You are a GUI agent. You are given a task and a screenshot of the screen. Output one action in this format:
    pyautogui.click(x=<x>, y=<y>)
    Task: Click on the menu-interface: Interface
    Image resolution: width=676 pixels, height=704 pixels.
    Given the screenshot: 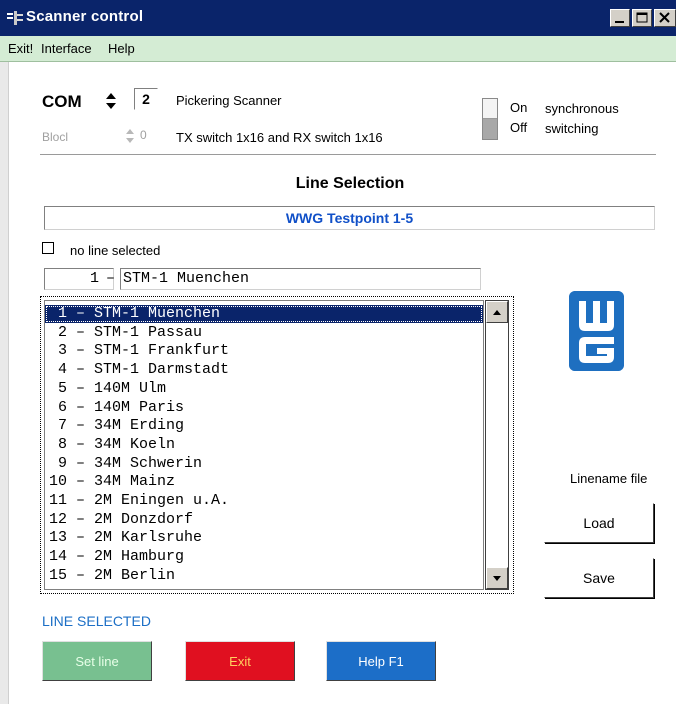 What is the action you would take?
    pyautogui.click(x=66, y=48)
    